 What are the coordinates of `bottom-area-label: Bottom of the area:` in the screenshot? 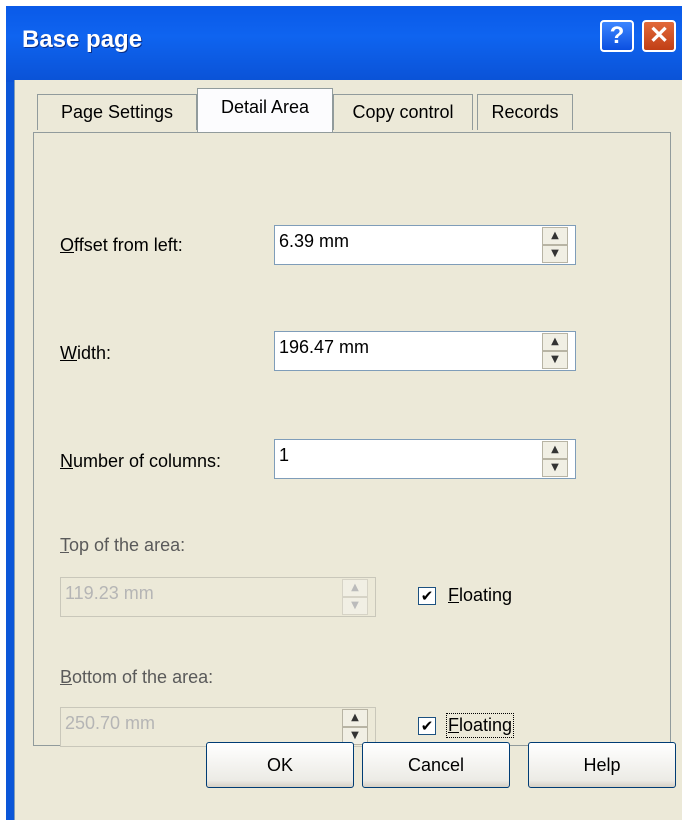 It's located at (137, 677).